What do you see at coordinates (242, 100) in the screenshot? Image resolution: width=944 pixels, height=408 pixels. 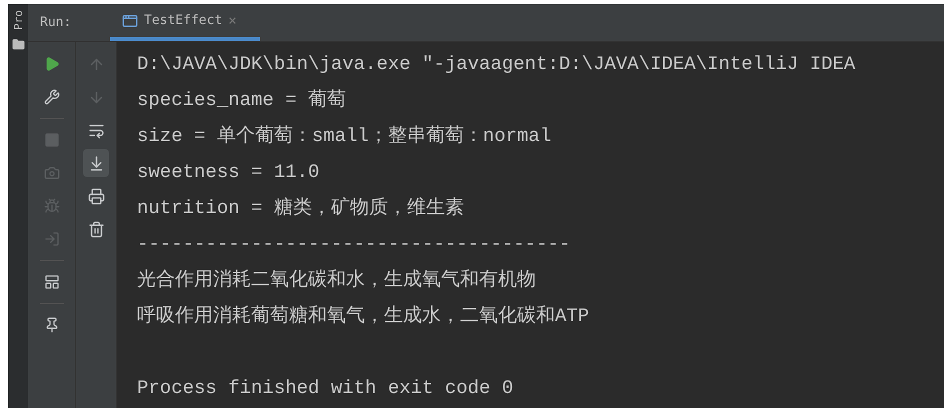 I see `console-line: species_name = 葡萄` at bounding box center [242, 100].